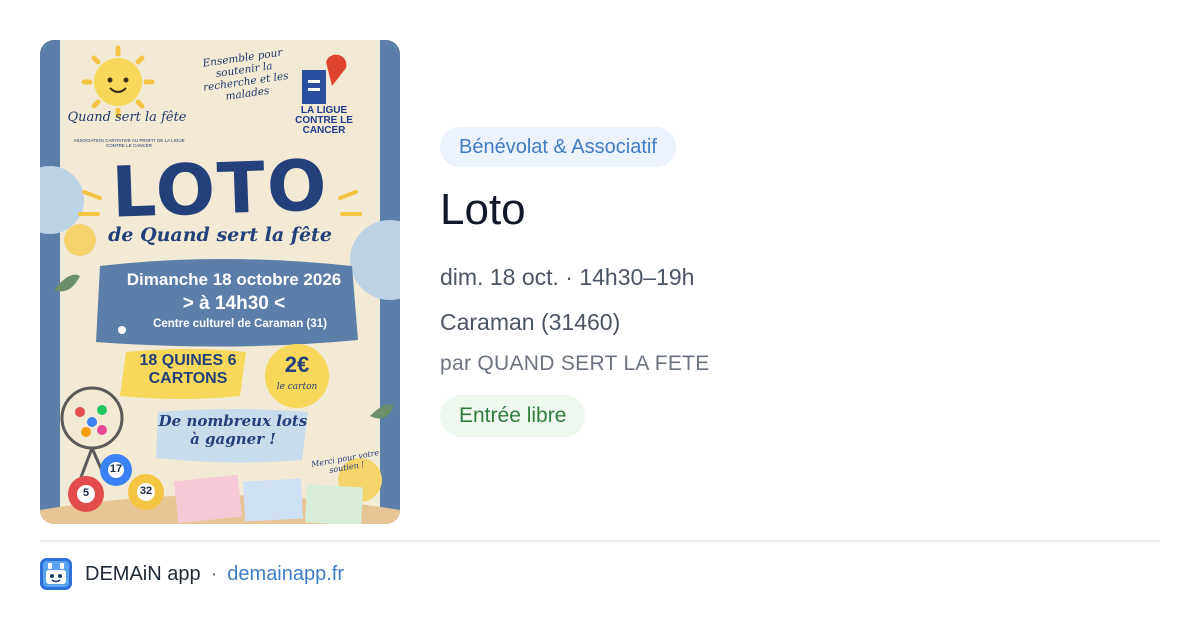 The width and height of the screenshot is (1200, 630). What do you see at coordinates (234, 279) in the screenshot?
I see `poster-date: Dimanche 18 octobre 2026` at bounding box center [234, 279].